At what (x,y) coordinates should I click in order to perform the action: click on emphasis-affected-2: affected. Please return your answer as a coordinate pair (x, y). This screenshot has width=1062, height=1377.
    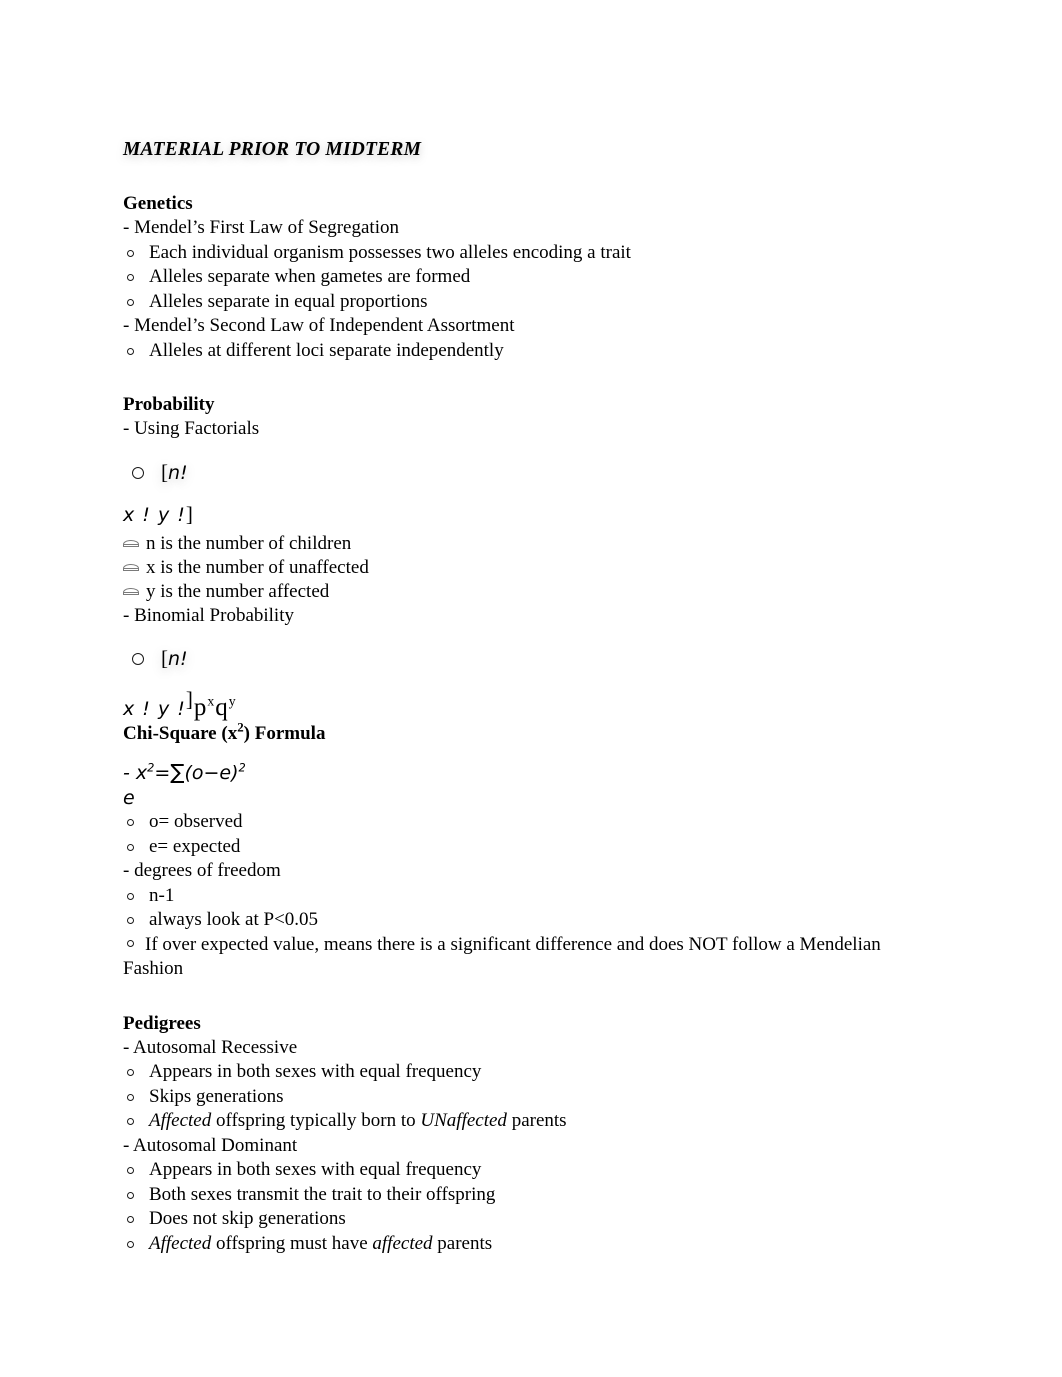
    Looking at the image, I should click on (402, 1243).